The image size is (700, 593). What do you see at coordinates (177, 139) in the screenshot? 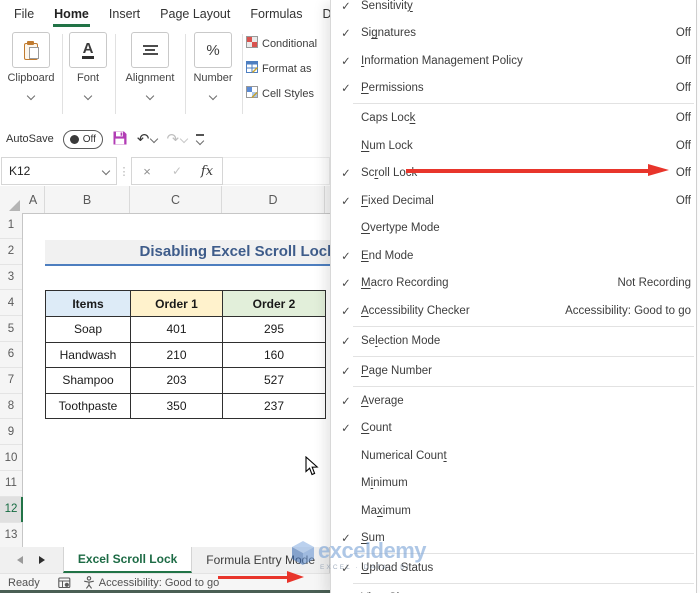
I see `redo-button: ↷` at bounding box center [177, 139].